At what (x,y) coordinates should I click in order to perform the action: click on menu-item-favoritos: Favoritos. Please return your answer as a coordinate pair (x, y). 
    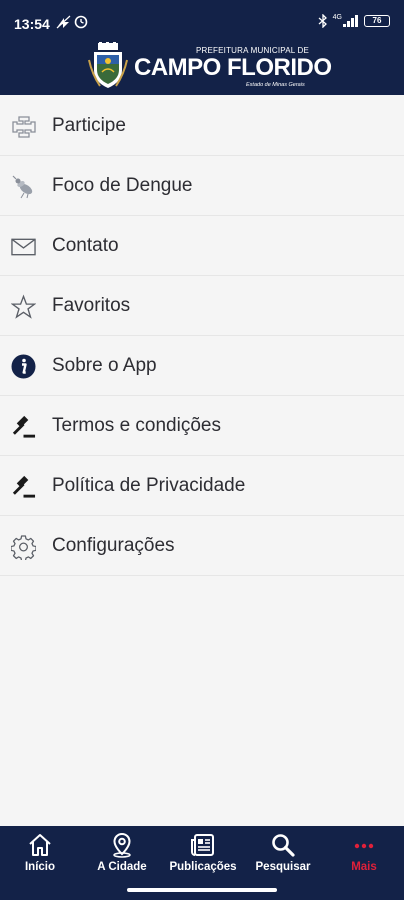
    Looking at the image, I should click on (202, 306).